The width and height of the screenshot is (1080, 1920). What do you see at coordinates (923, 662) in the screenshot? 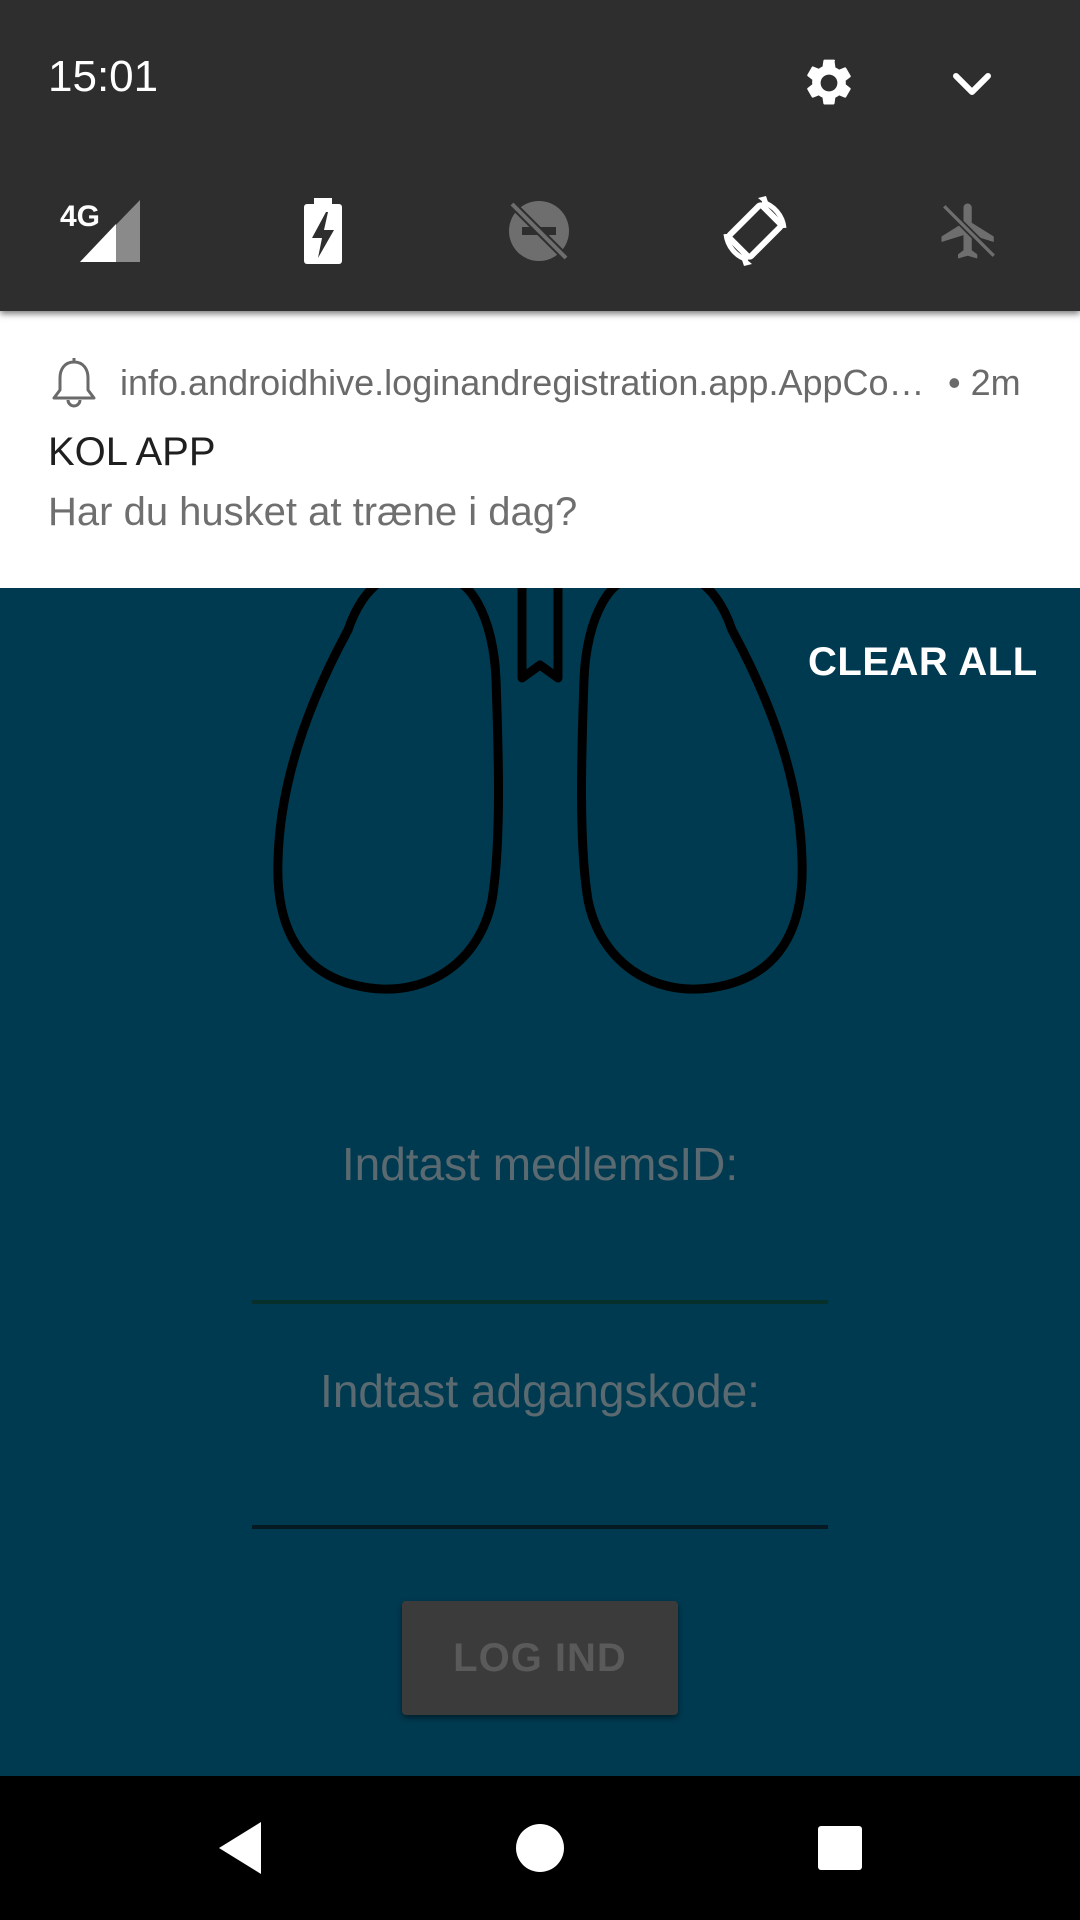
I see `clear-all-button: CLEAR ALL` at bounding box center [923, 662].